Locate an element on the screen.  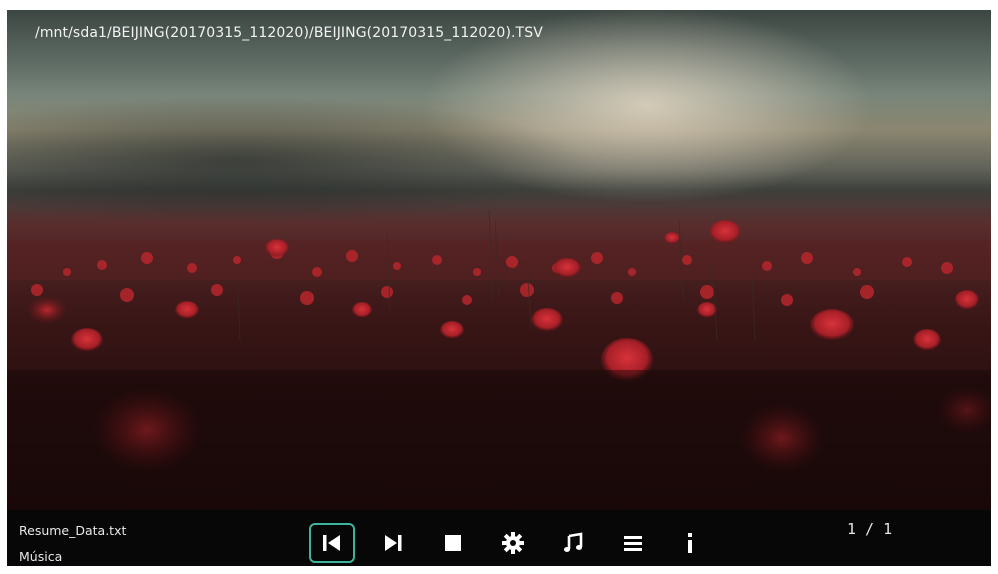
playlist-button is located at coordinates (633, 543).